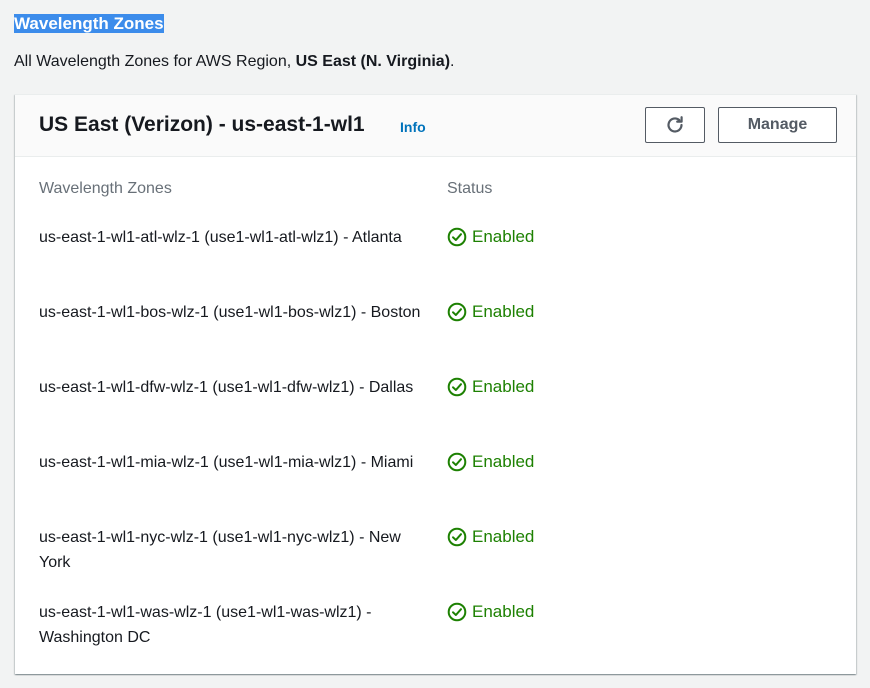 This screenshot has height=688, width=870. I want to click on region-name: US East (N. Virginia), so click(373, 61).